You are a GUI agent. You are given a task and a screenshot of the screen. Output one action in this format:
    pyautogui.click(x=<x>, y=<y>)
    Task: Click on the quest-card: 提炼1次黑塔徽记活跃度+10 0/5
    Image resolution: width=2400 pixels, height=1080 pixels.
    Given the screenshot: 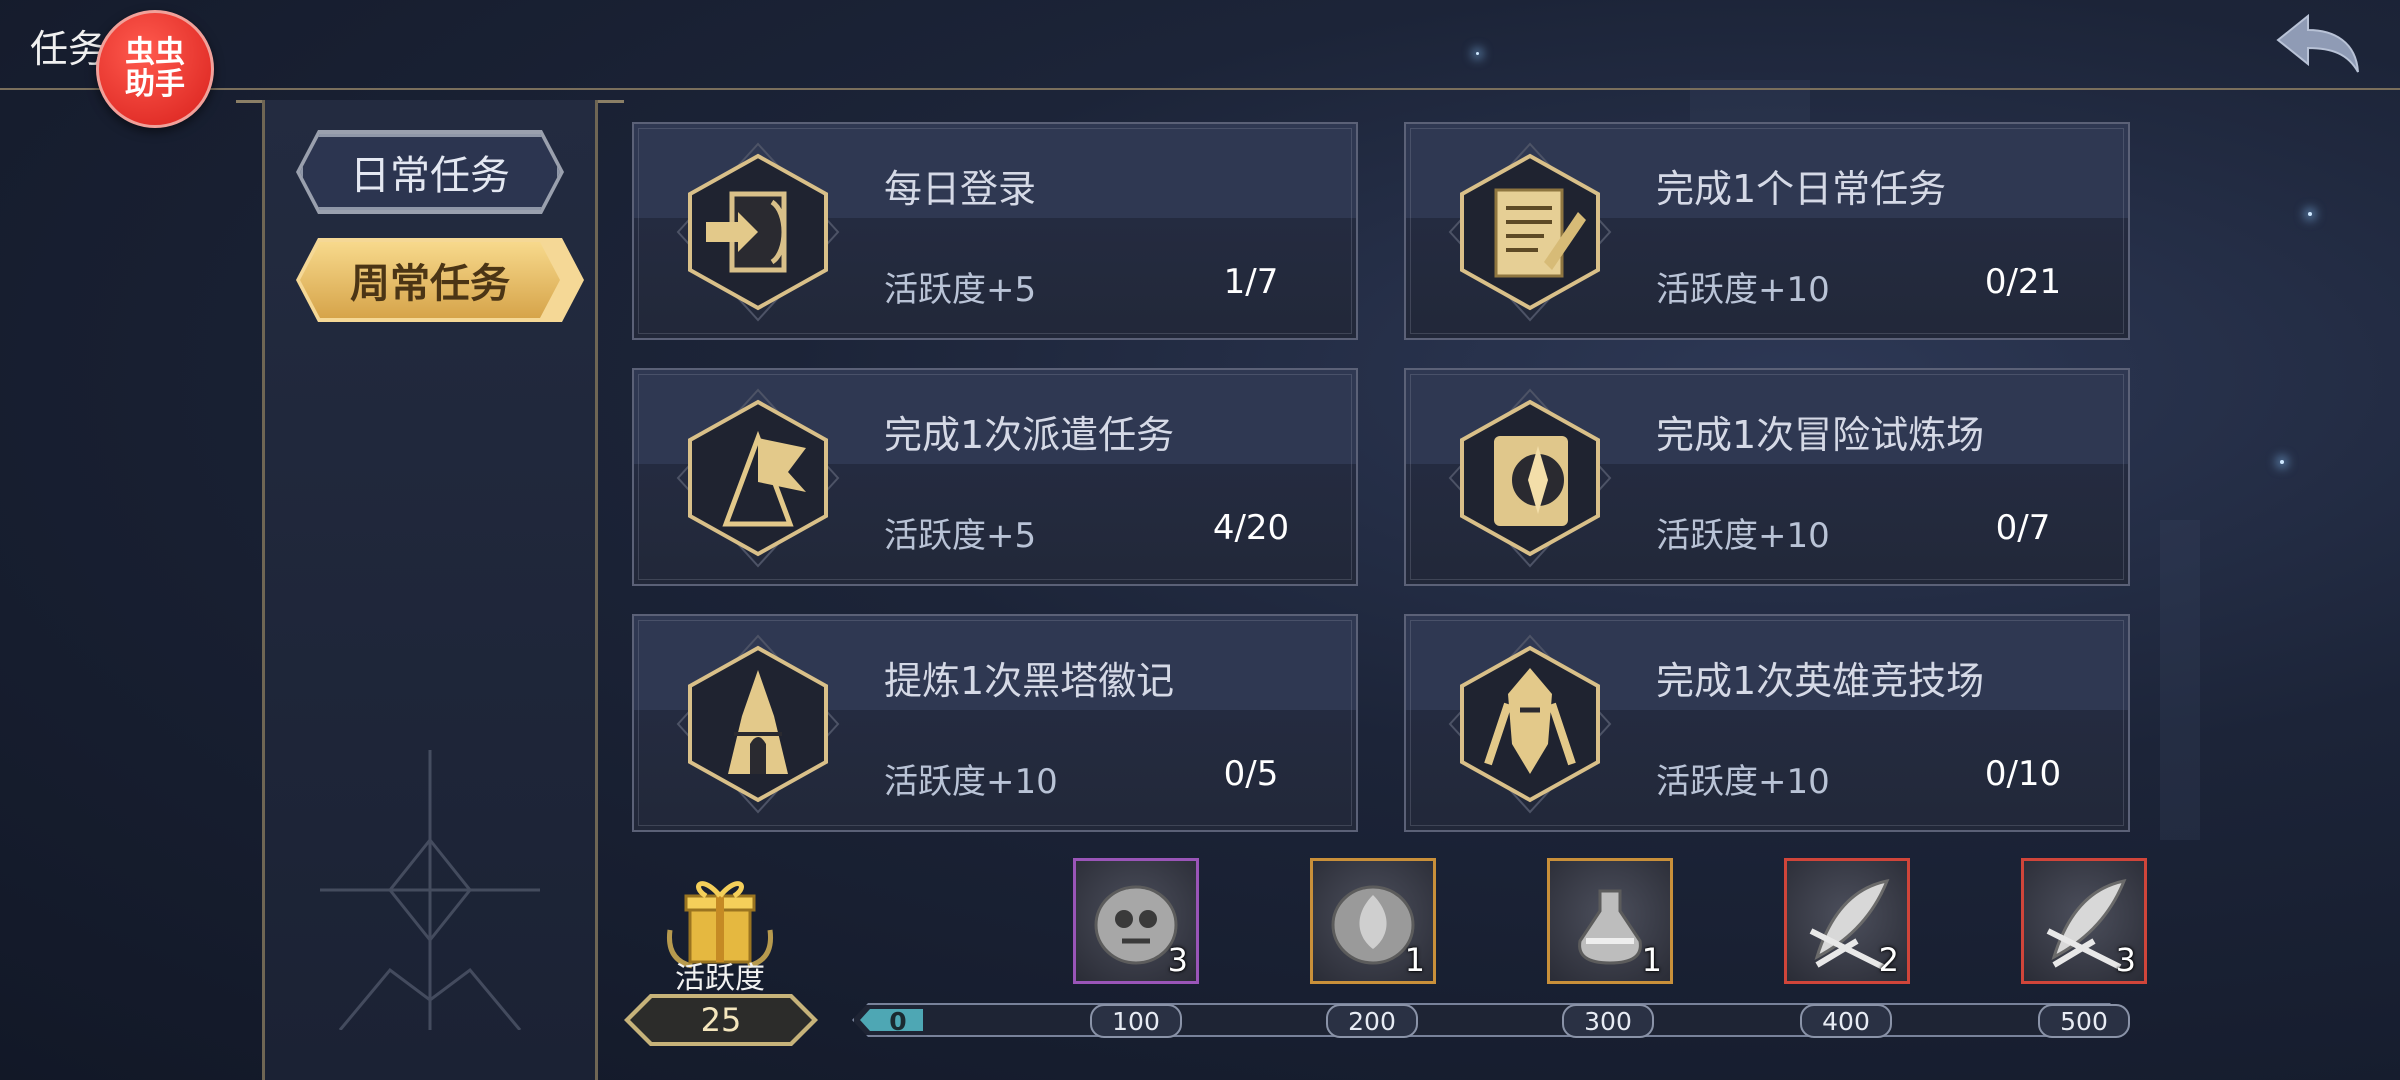 What is the action you would take?
    pyautogui.click(x=995, y=723)
    